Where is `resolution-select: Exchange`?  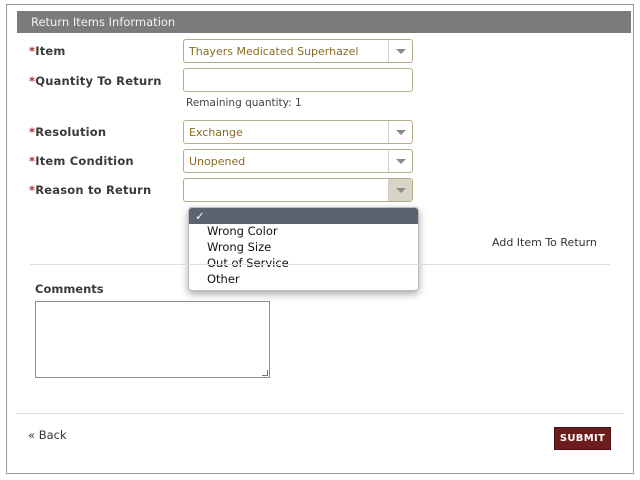 resolution-select: Exchange is located at coordinates (298, 132).